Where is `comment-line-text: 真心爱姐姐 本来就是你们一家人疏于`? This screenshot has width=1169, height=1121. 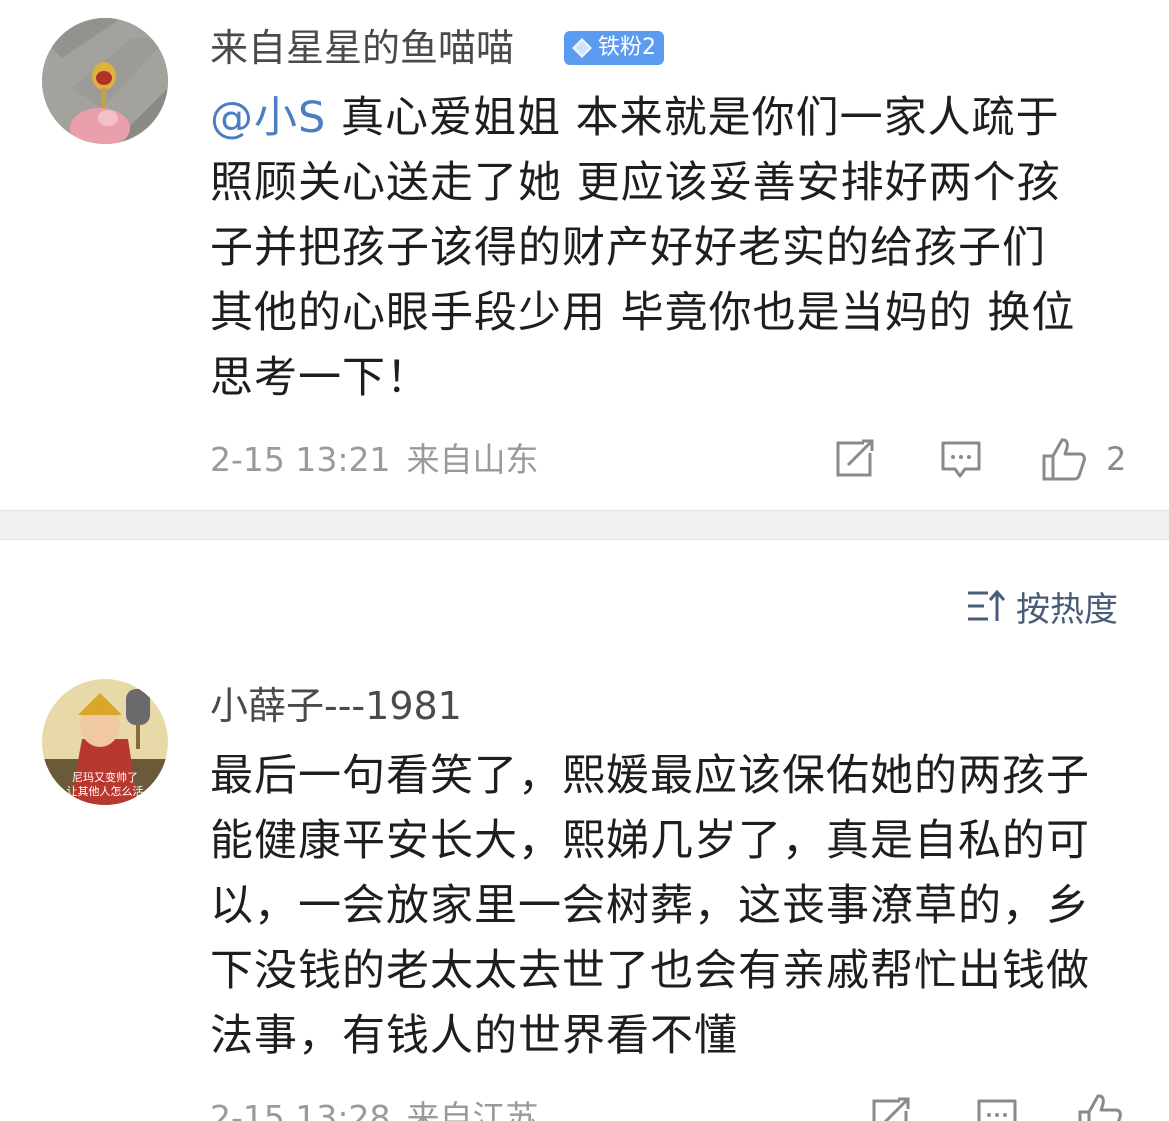
comment-line-text: 真心爱姐姐 本来就是你们一家人疏于 is located at coordinates (700, 118).